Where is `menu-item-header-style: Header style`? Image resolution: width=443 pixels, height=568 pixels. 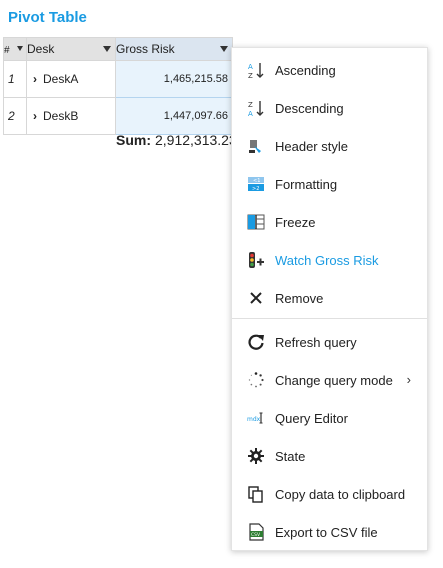 menu-item-header-style: Header style is located at coordinates (329, 146).